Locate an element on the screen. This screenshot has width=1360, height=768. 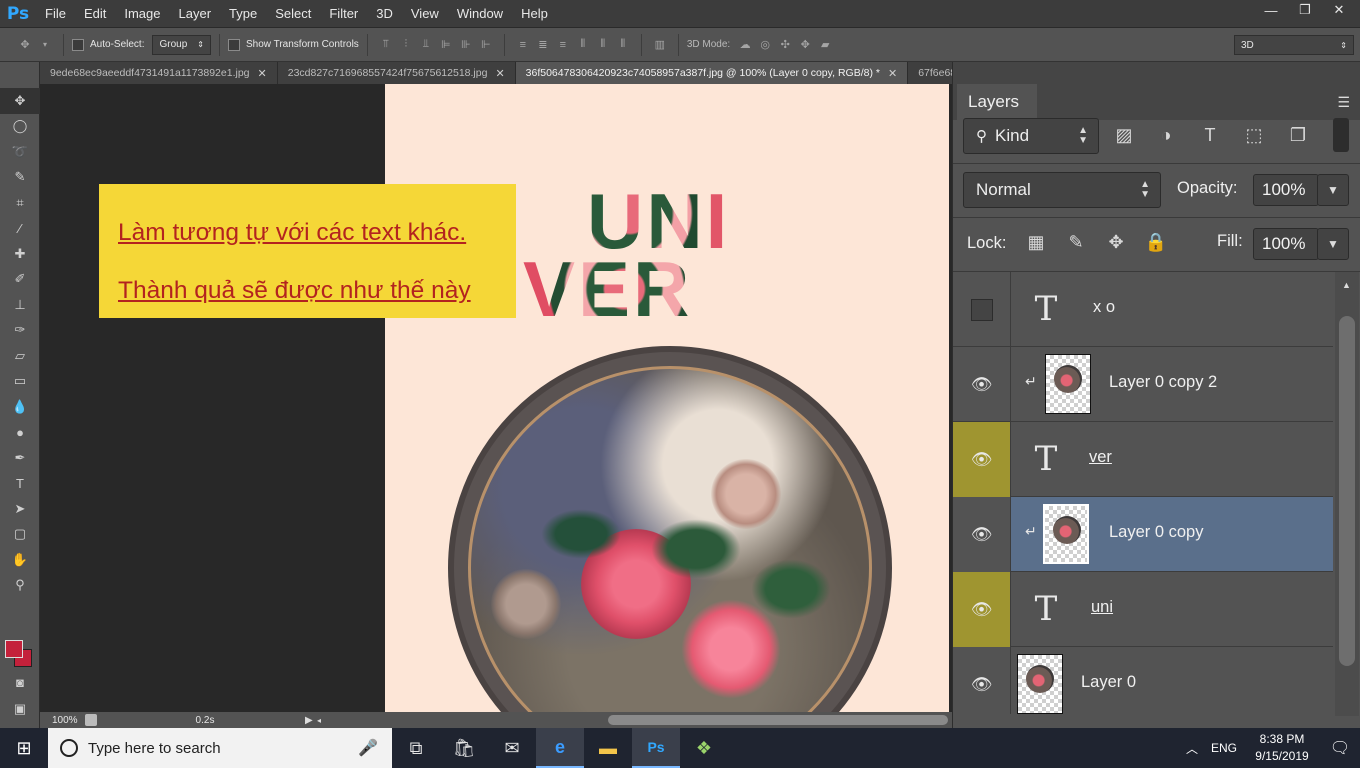
3d-rotate-icon: ☁ is located at coordinates (745, 45).